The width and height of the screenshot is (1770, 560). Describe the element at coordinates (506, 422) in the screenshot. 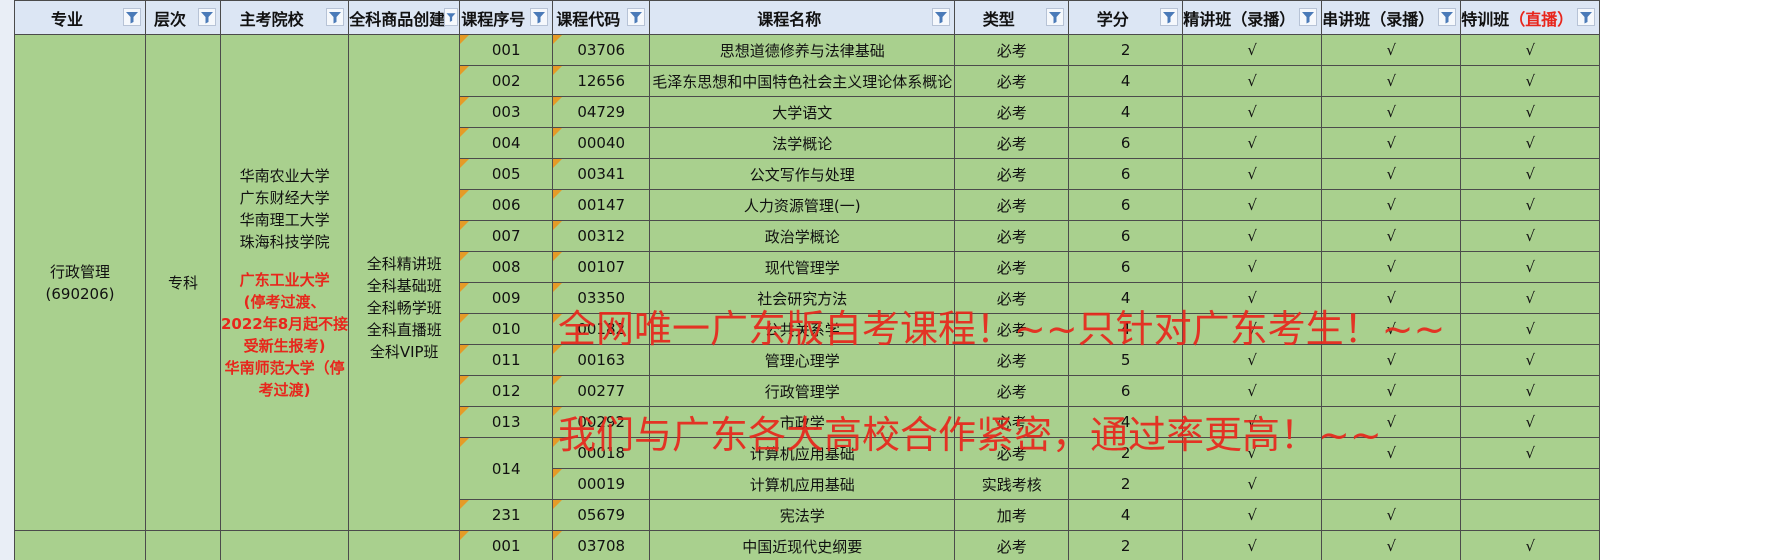

I see `seq-cell: 013` at that location.